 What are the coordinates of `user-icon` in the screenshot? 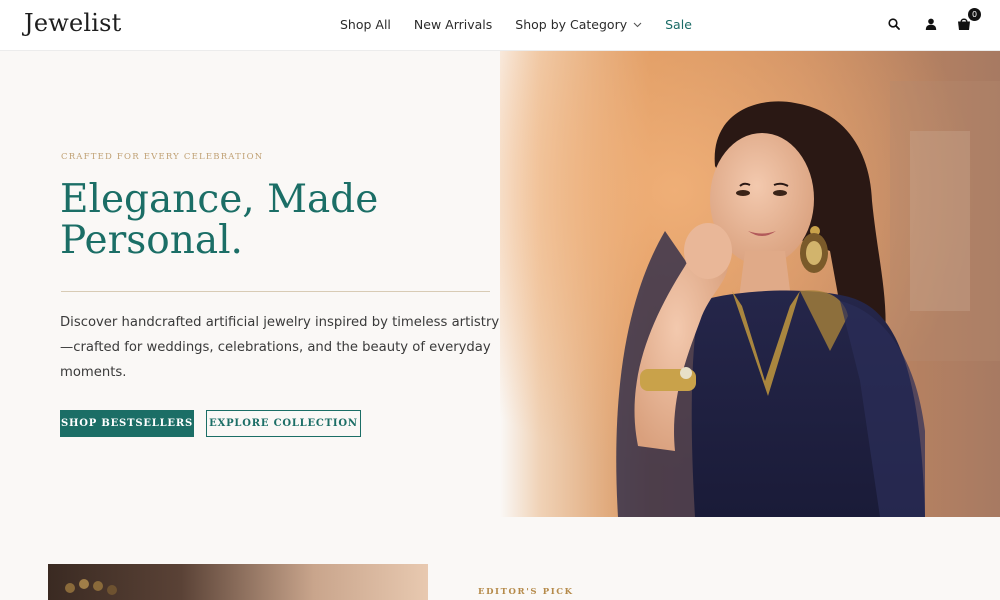 It's located at (931, 24).